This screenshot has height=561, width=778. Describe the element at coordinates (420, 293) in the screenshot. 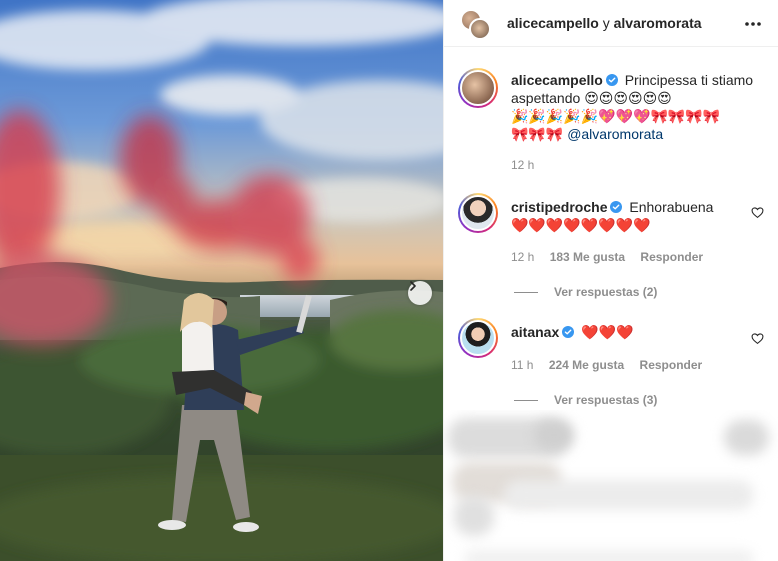

I see `next-photo-button` at that location.